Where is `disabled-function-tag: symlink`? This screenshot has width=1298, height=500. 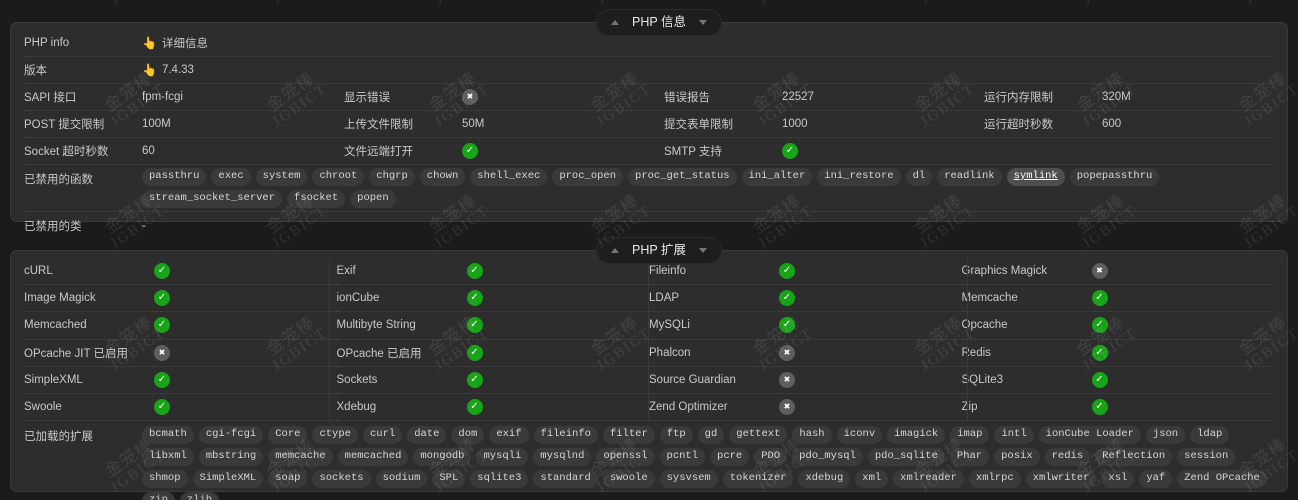
disabled-function-tag: symlink is located at coordinates (1035, 177).